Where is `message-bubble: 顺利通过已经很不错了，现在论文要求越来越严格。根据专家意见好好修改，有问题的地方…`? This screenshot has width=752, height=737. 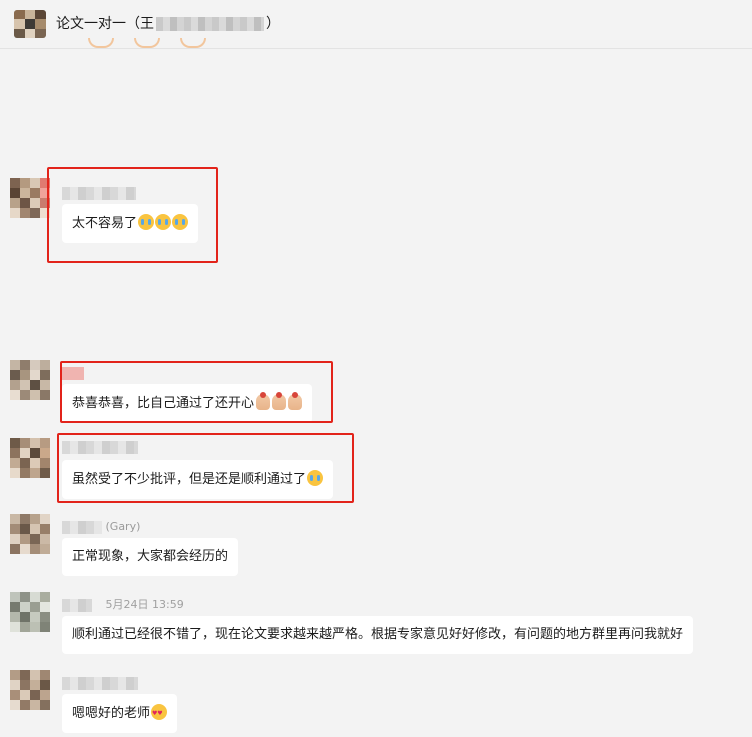 message-bubble: 顺利通过已经很不错了，现在论文要求越来越严格。根据专家意见好好修改，有问题的地方… is located at coordinates (378, 635).